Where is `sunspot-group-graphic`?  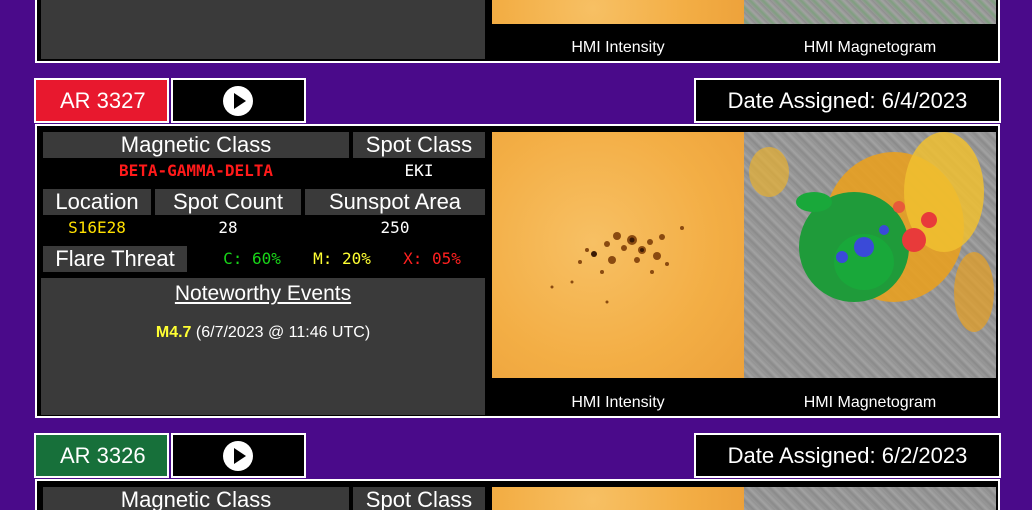 sunspot-group-graphic is located at coordinates (617, 265).